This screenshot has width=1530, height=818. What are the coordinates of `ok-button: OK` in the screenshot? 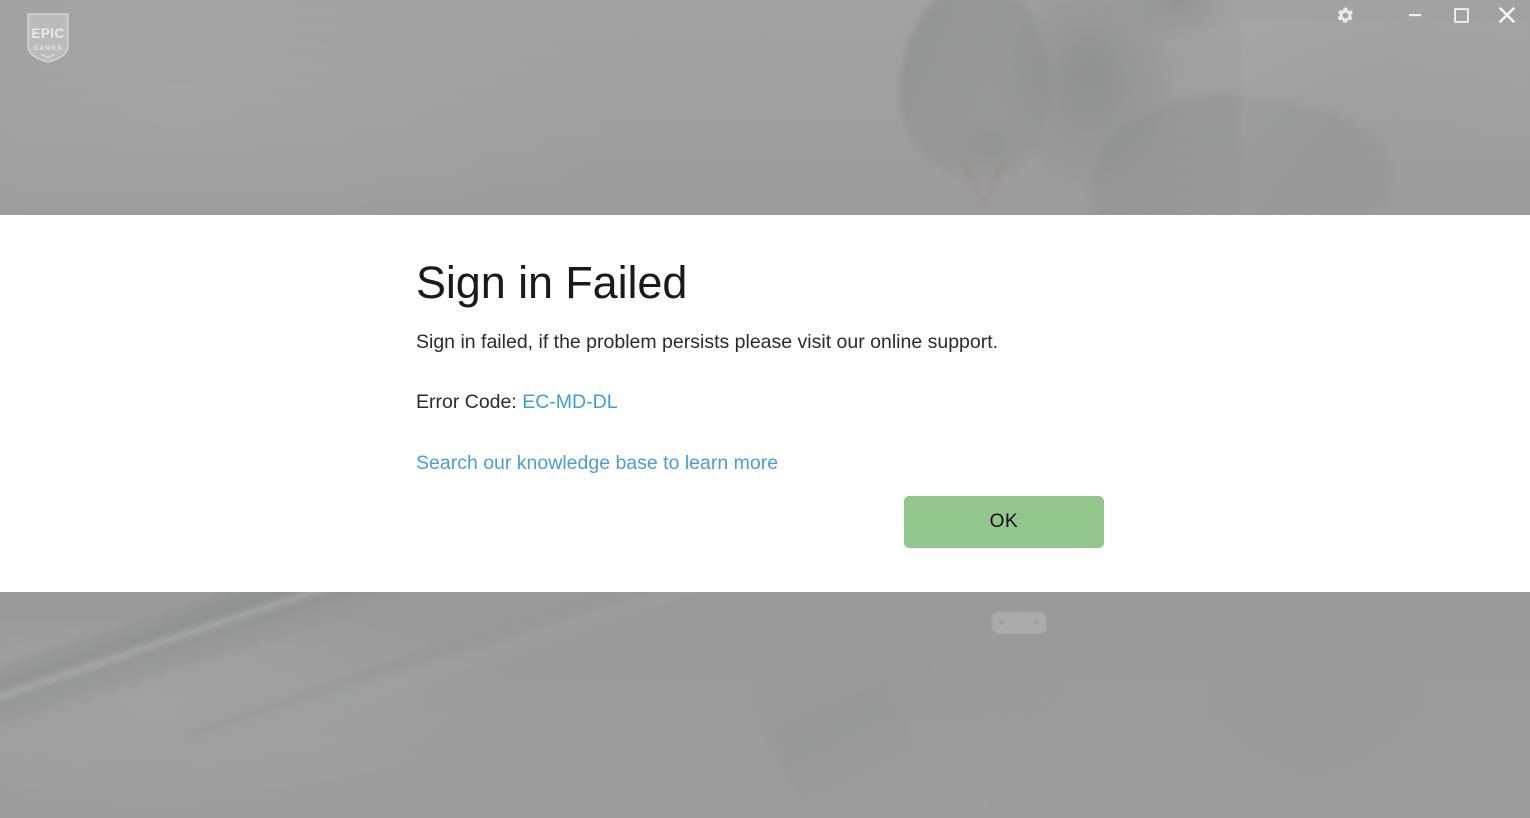 It's located at (1004, 522).